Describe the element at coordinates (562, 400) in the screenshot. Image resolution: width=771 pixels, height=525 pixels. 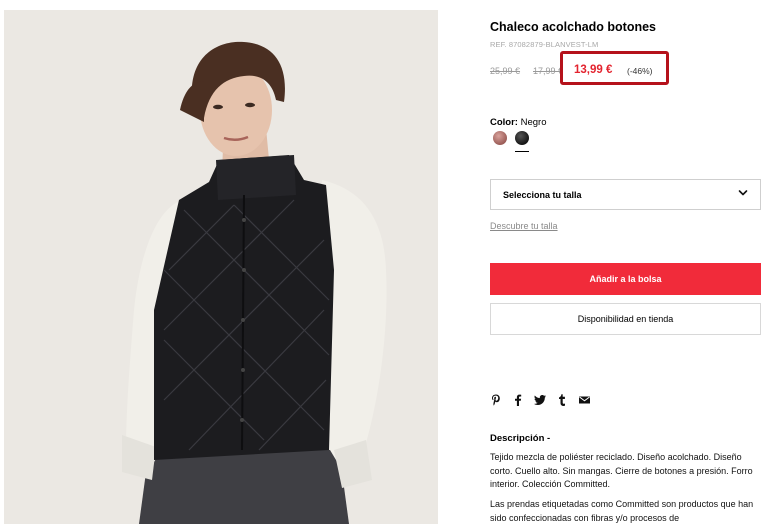
I see `tumblr-icon` at that location.